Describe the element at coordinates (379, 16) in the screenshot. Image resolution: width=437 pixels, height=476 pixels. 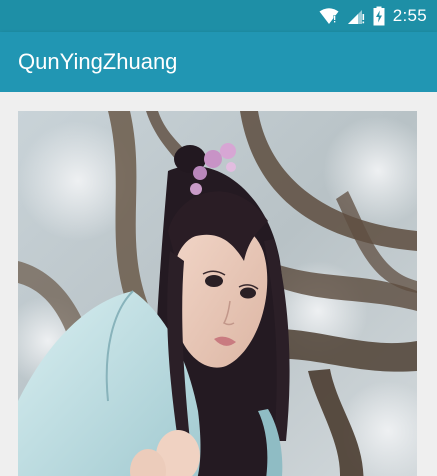
I see `battery-charging-icon` at that location.